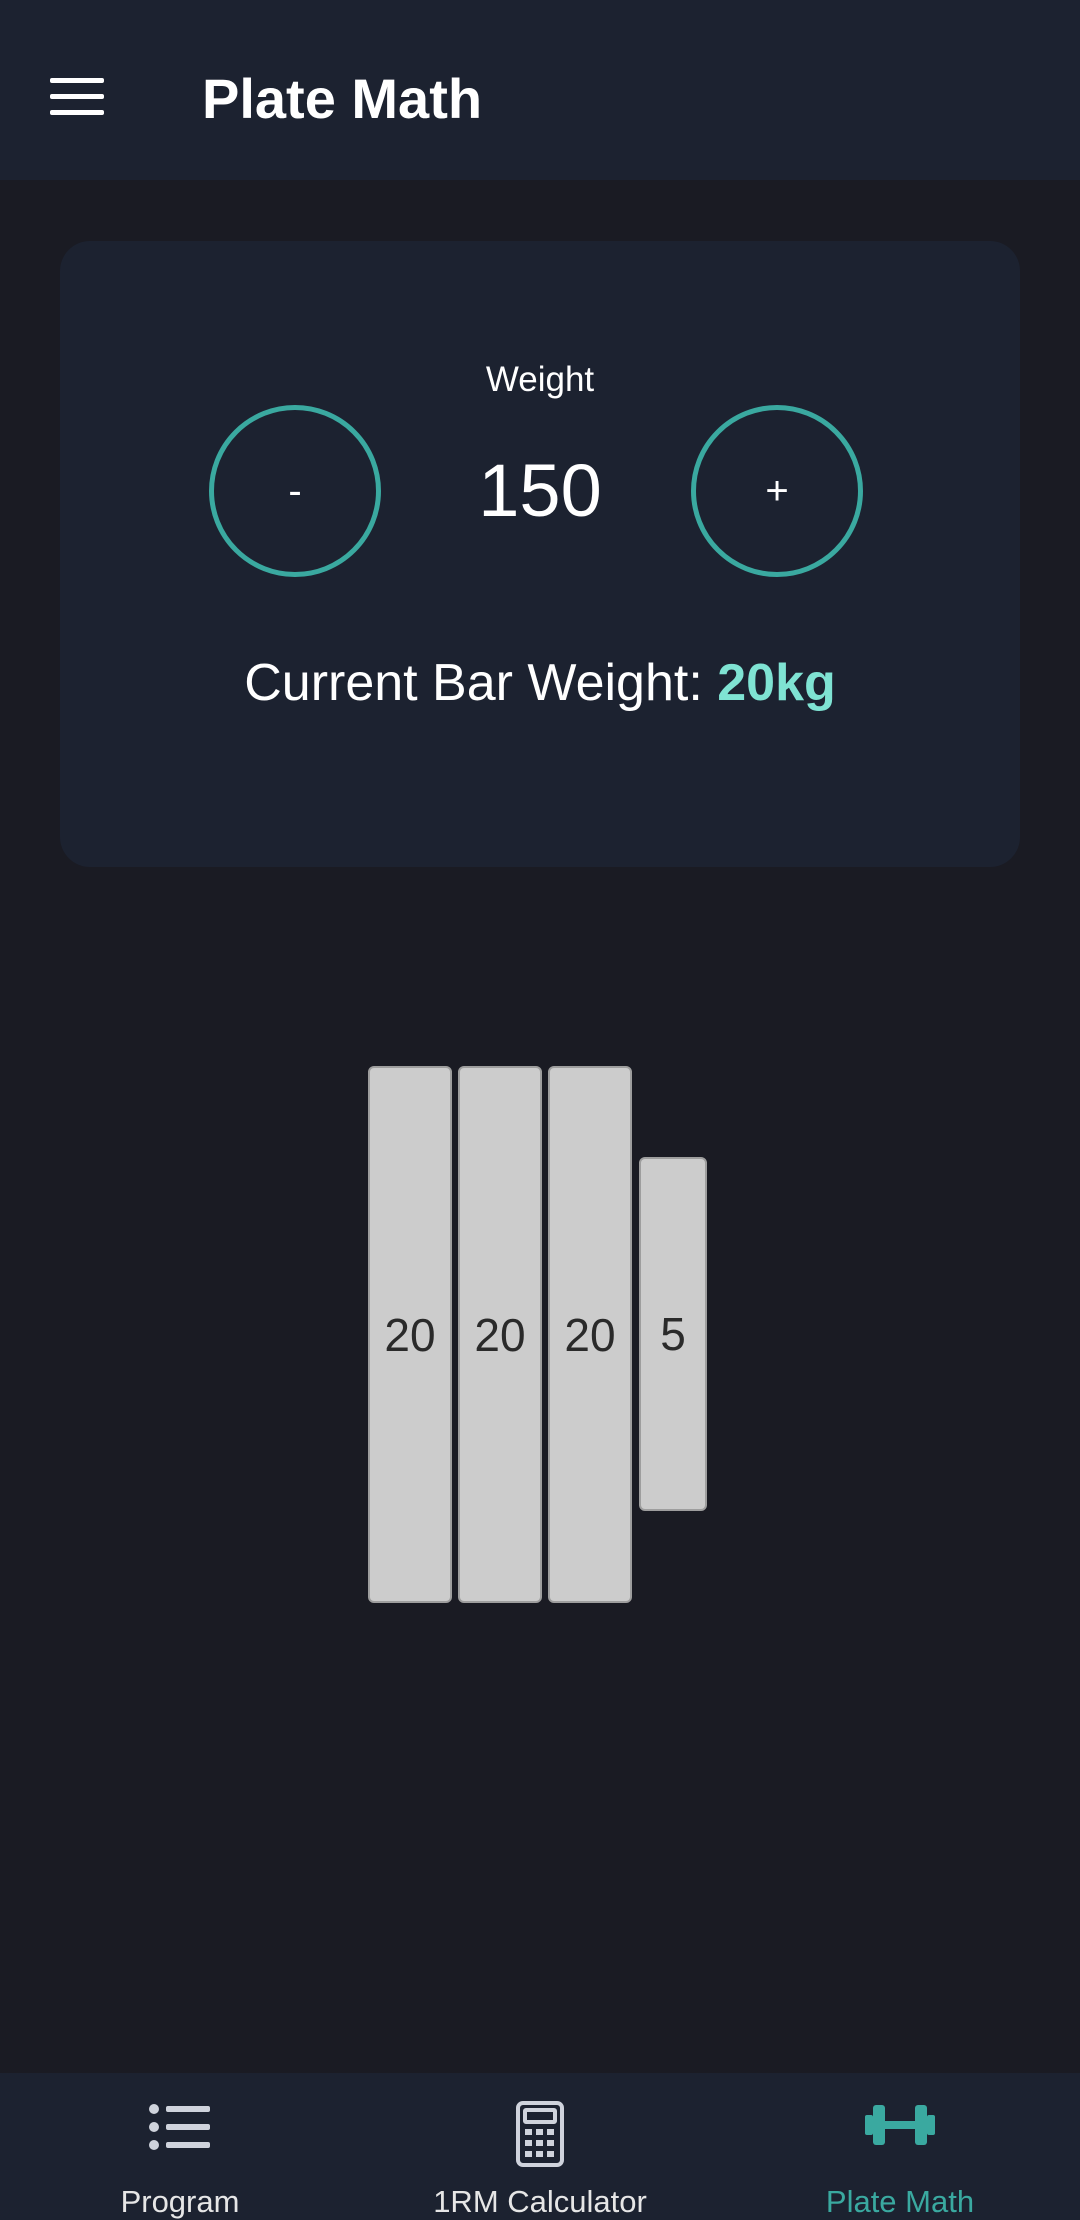 Image resolution: width=1080 pixels, height=2220 pixels. I want to click on hamburger-menu-icon, so click(78, 96).